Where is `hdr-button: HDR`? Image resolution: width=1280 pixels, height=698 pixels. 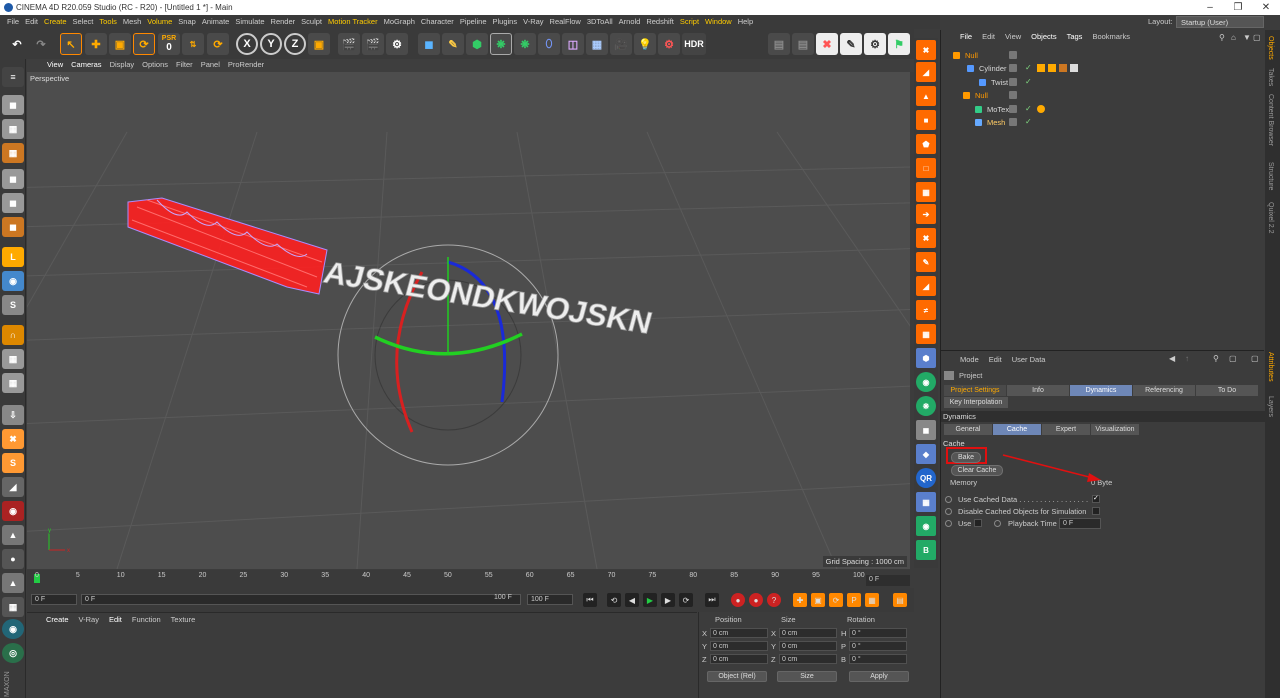
hdr-button: HDR is located at coordinates (694, 44).